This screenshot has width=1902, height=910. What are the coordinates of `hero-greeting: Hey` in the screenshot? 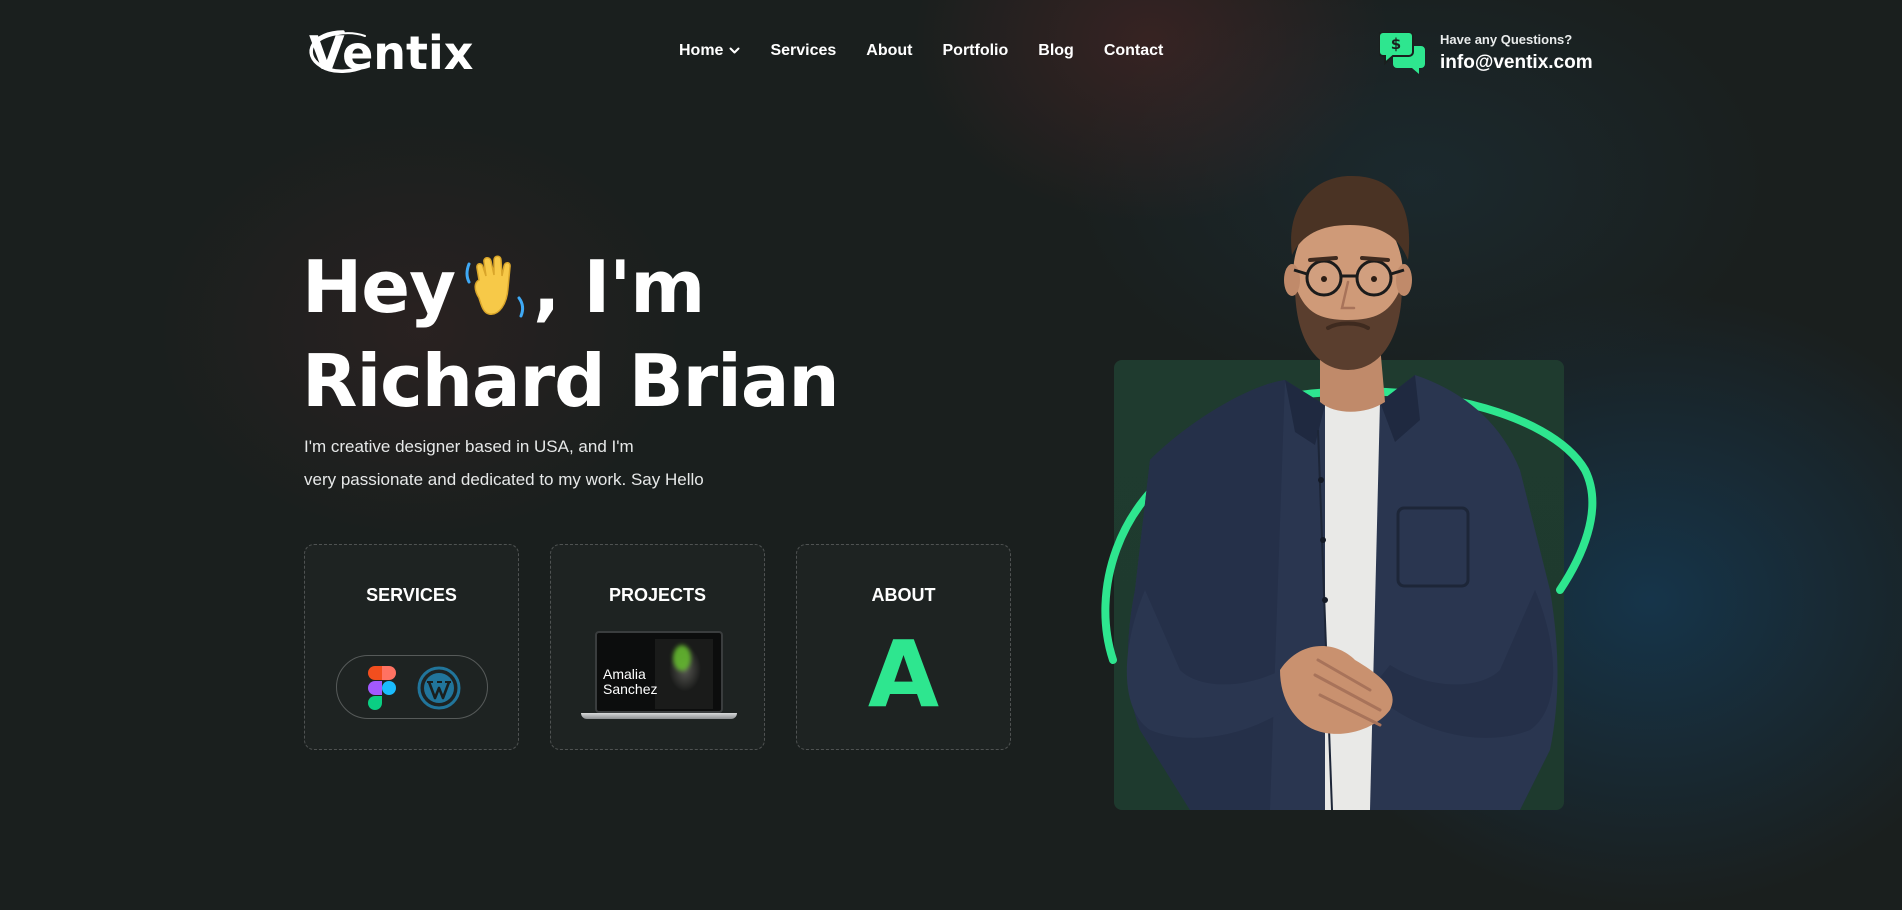 It's located at (379, 287).